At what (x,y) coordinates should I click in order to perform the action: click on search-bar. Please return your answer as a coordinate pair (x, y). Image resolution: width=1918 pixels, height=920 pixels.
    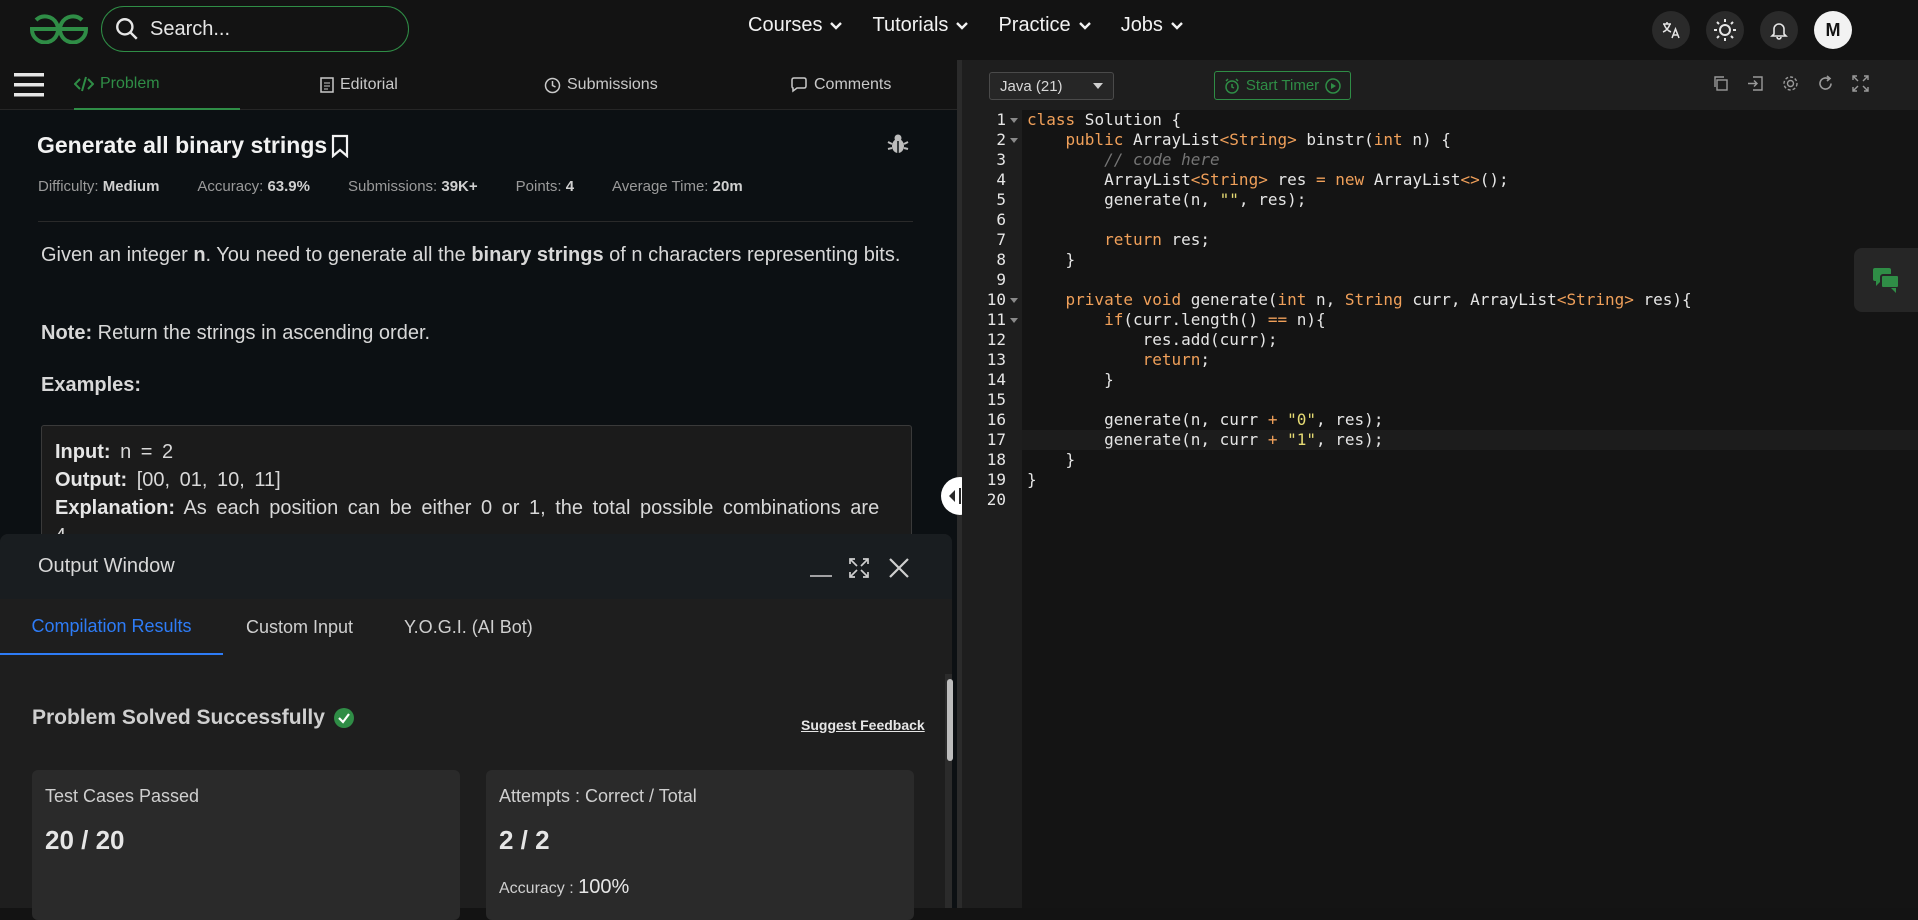
    Looking at the image, I should click on (255, 29).